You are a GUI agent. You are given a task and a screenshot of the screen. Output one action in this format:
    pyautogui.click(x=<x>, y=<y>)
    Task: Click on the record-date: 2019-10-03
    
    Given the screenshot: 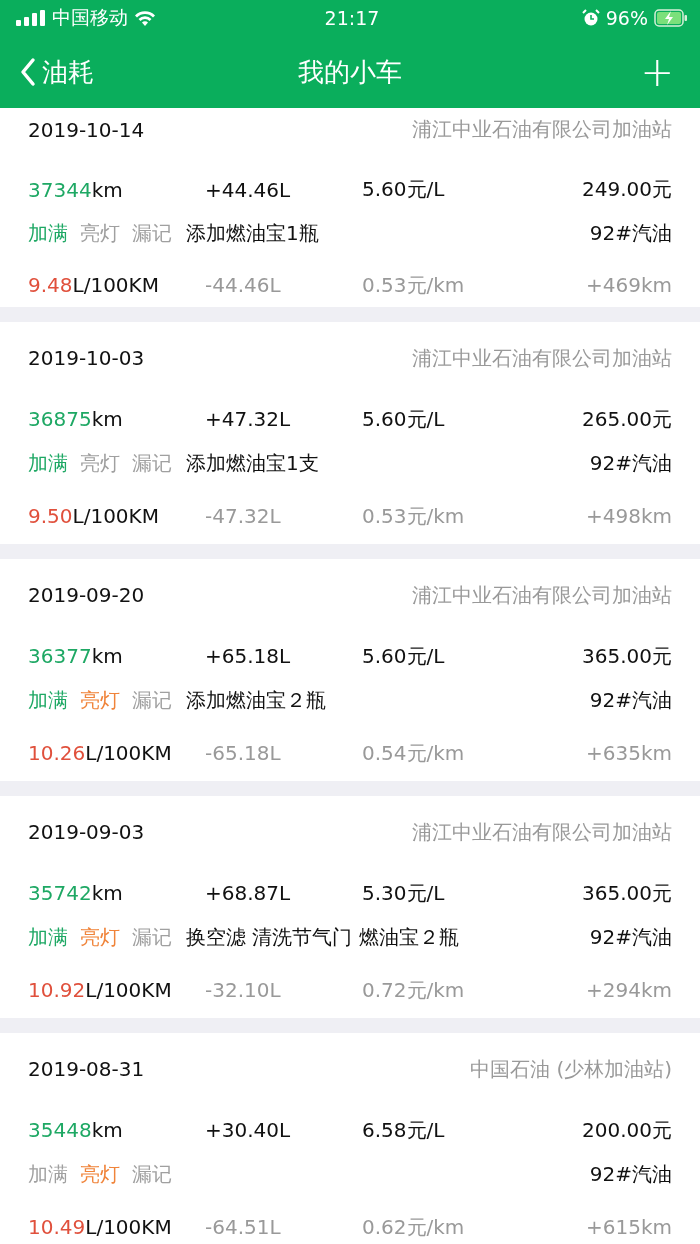 What is the action you would take?
    pyautogui.click(x=86, y=358)
    